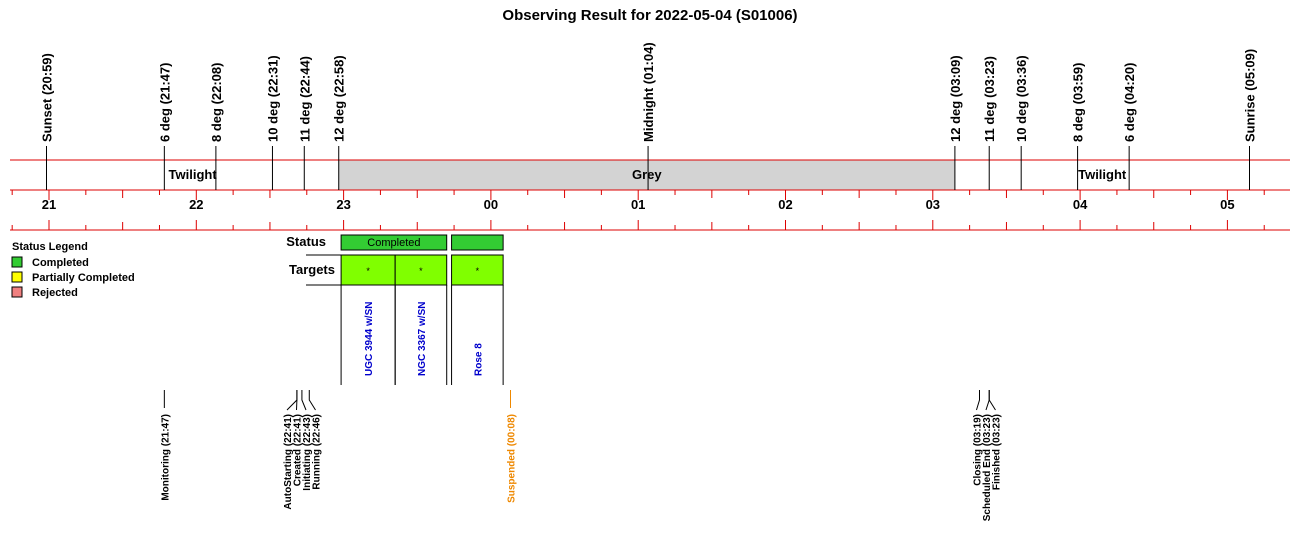 Image resolution: width=1300 pixels, height=560 pixels. Describe the element at coordinates (989, 99) in the screenshot. I see `sky-event-label: 11 deg (03:23)` at that location.